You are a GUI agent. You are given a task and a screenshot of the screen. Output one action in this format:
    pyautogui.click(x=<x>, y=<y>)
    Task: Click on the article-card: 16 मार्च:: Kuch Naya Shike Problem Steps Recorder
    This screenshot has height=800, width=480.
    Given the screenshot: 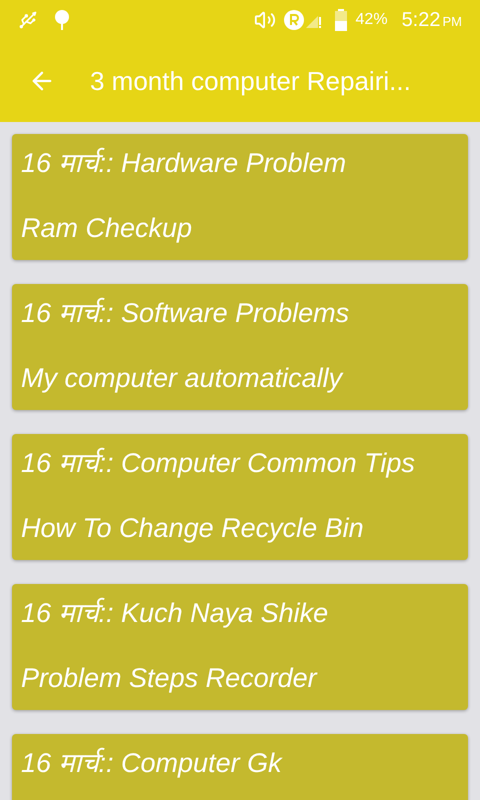 What is the action you would take?
    pyautogui.click(x=240, y=647)
    